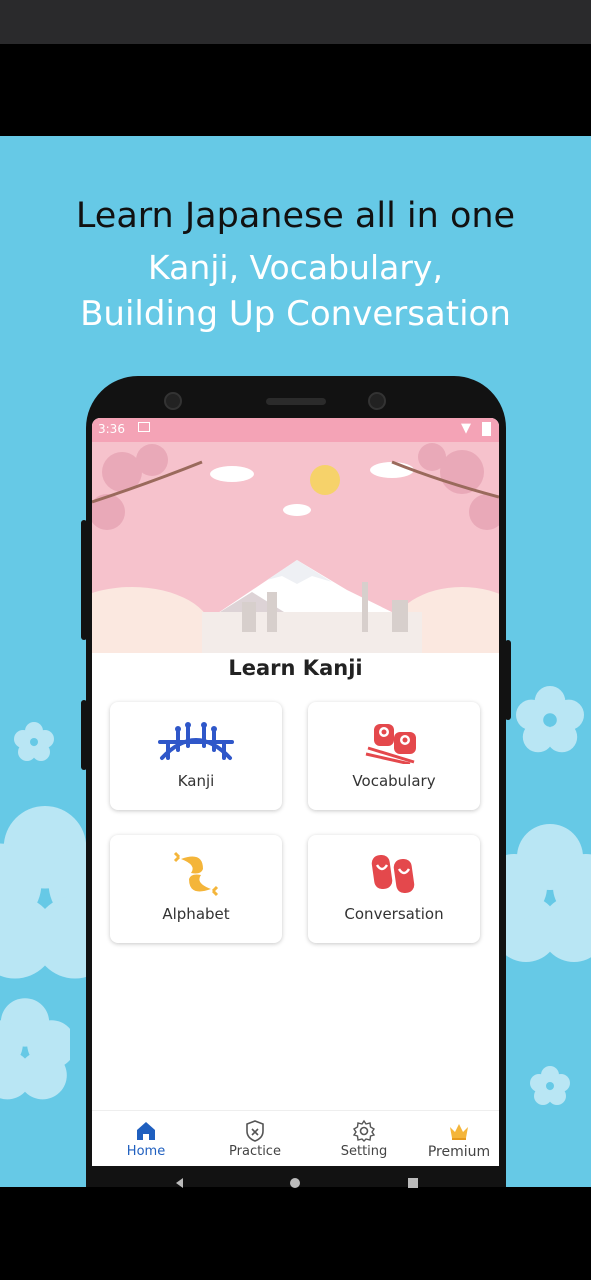 The image size is (591, 1280). What do you see at coordinates (295, 216) in the screenshot?
I see `promo-headline: Learn Japanese all in one` at bounding box center [295, 216].